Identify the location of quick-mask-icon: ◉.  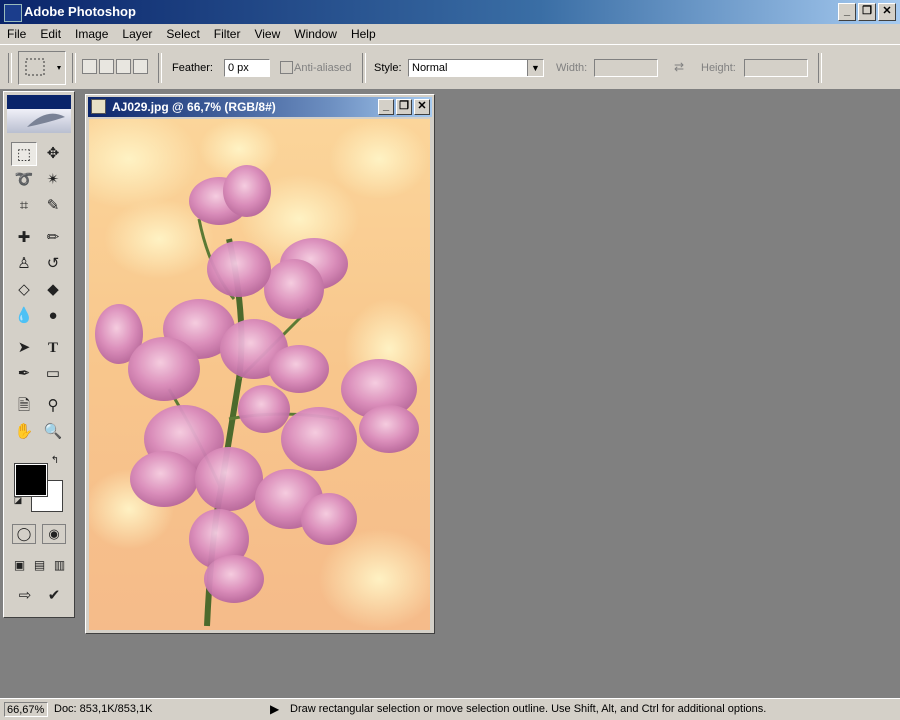
(54, 534).